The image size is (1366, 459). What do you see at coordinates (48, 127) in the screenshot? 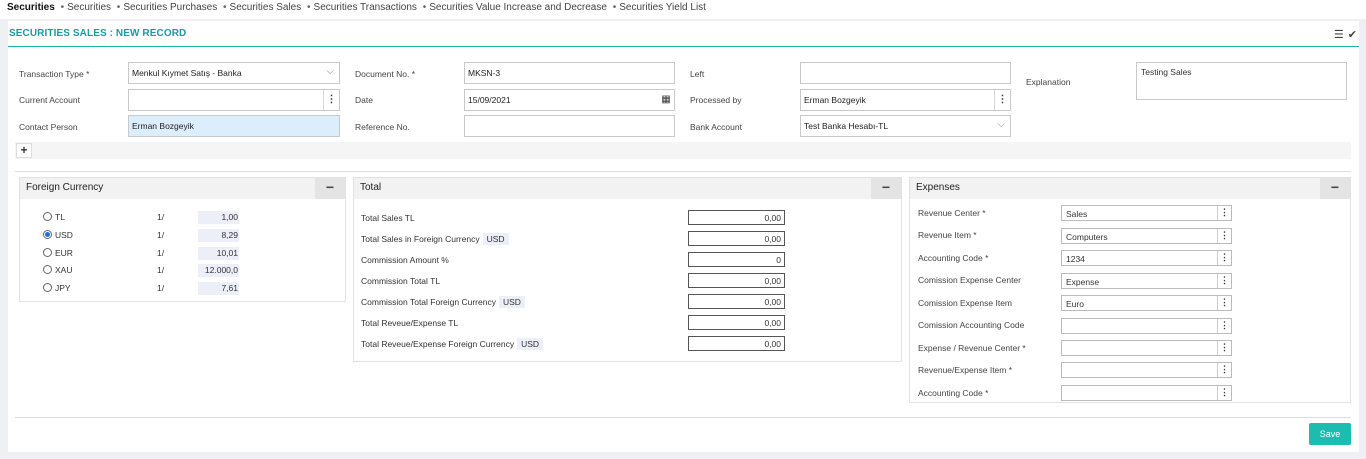
I see `contact-person-label: Contact Person` at bounding box center [48, 127].